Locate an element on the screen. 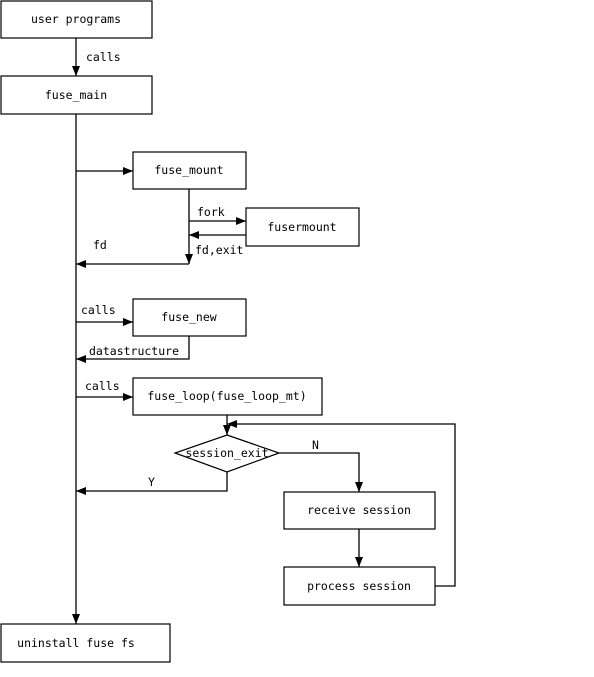 This screenshot has width=594, height=677. node-label: process session is located at coordinates (359, 586).